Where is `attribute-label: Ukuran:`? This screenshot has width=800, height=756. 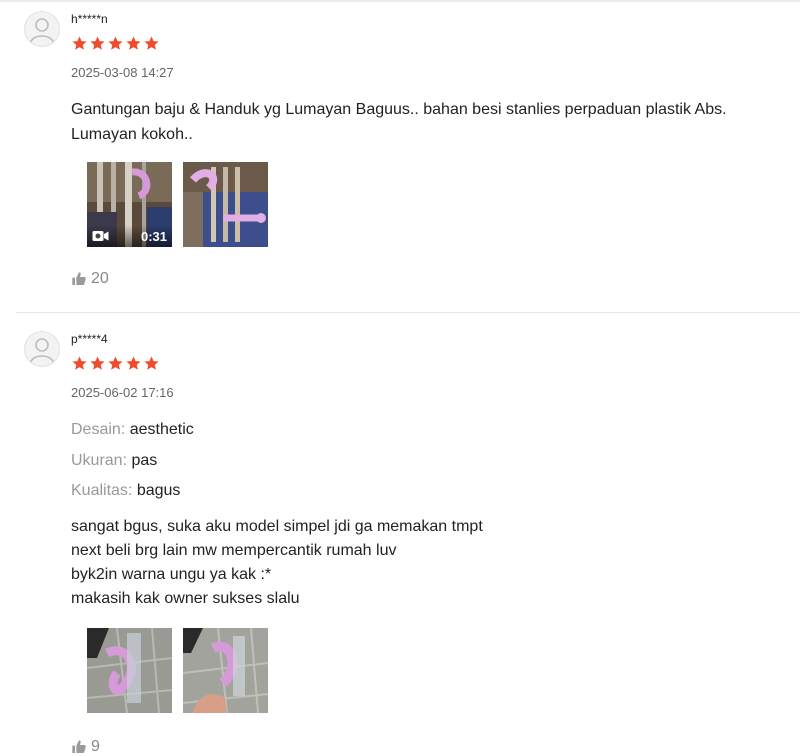
attribute-label: Ukuran: is located at coordinates (99, 460).